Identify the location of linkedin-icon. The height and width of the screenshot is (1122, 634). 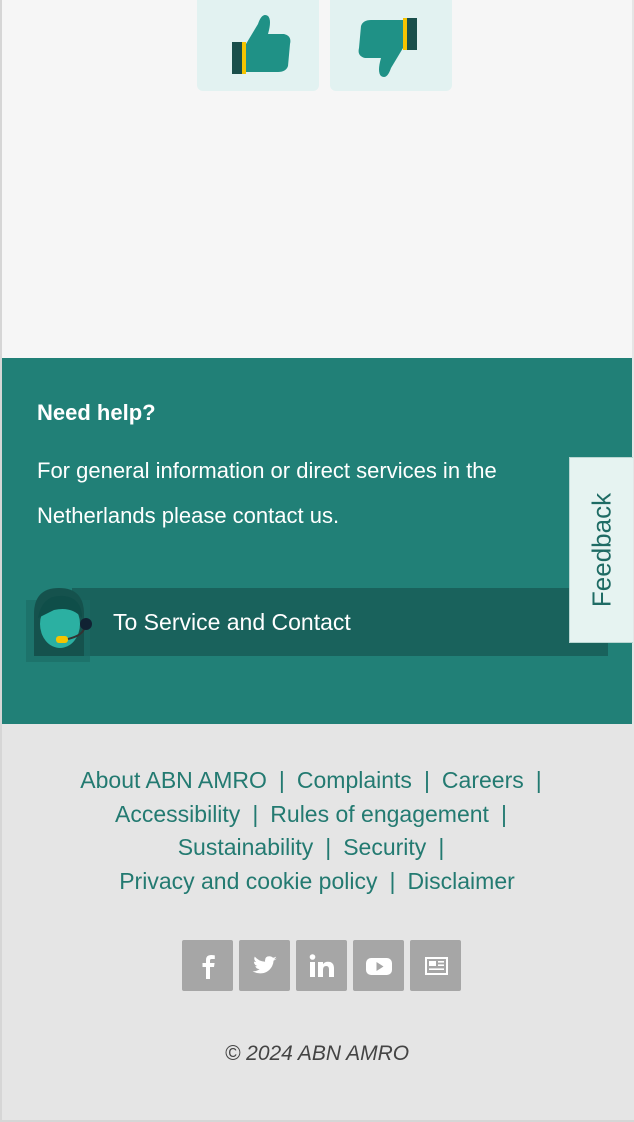
(321, 965).